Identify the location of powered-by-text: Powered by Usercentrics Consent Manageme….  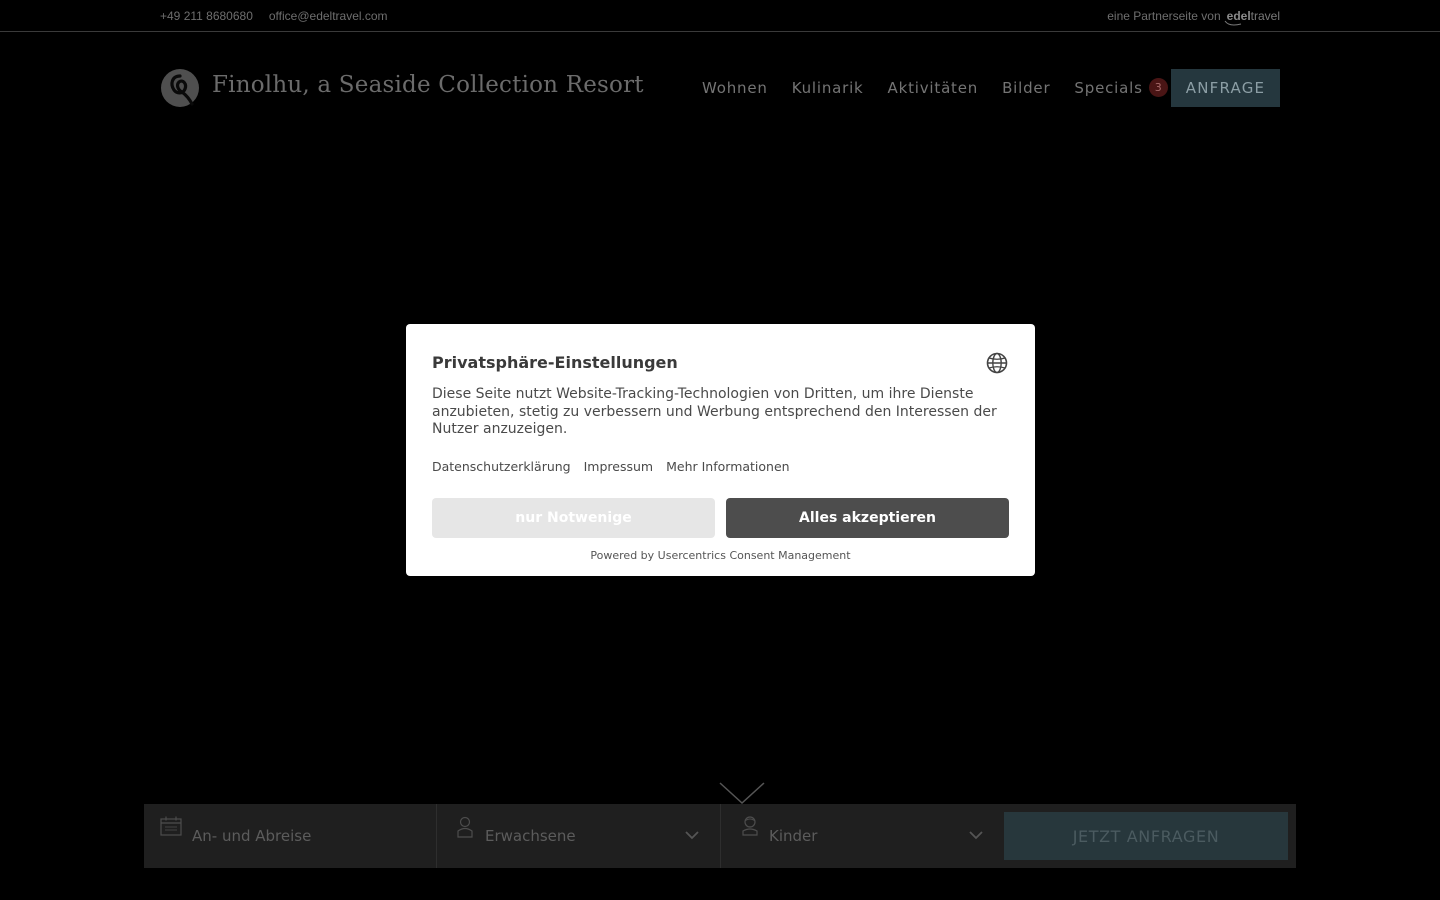
(720, 555).